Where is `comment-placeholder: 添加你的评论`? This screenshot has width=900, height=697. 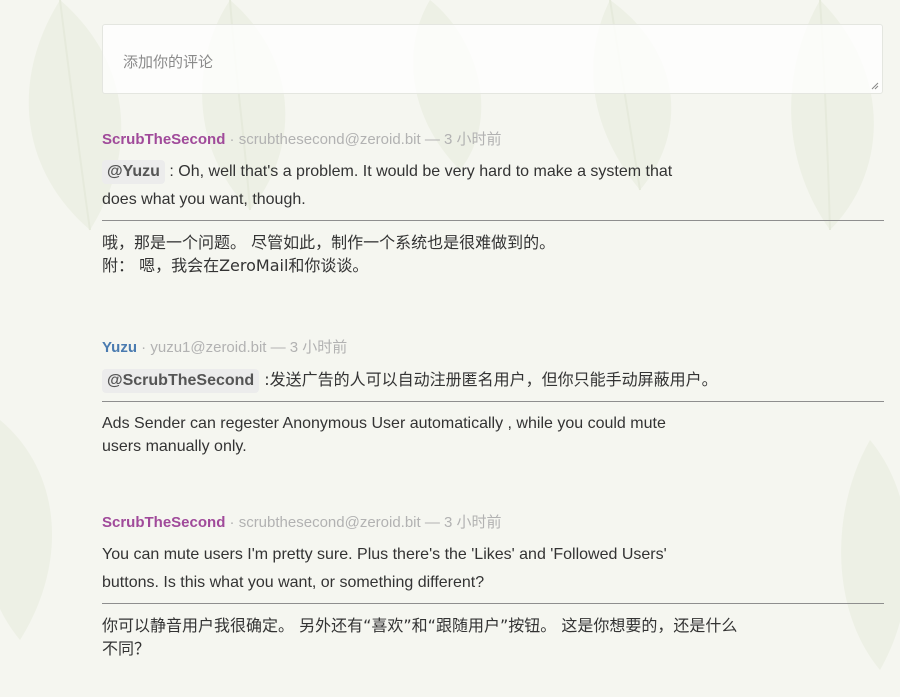 comment-placeholder: 添加你的评论 is located at coordinates (168, 62).